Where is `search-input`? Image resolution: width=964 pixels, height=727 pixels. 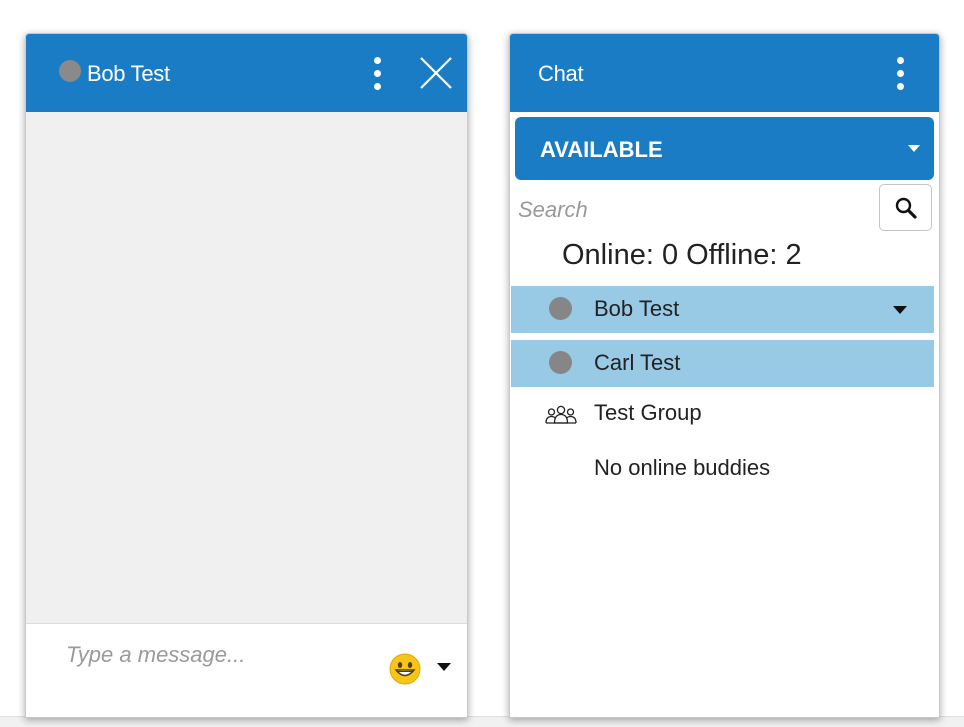 search-input is located at coordinates (693, 210).